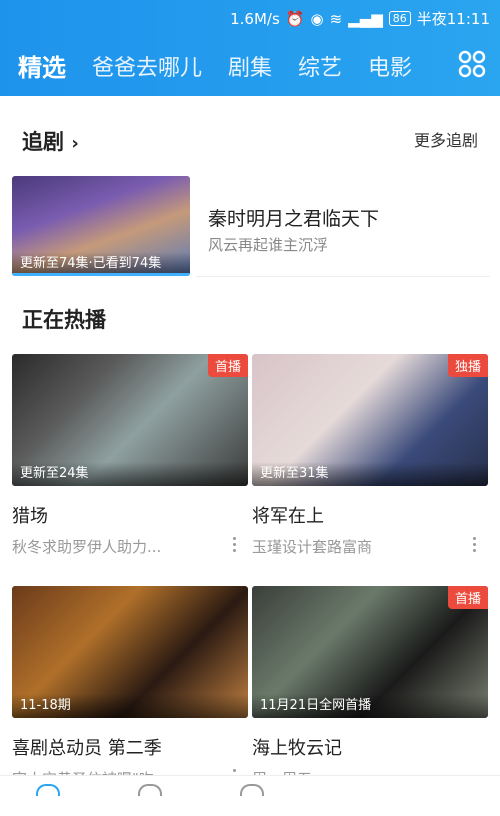  Describe the element at coordinates (472, 64) in the screenshot. I see `channel-grid-icon` at that location.